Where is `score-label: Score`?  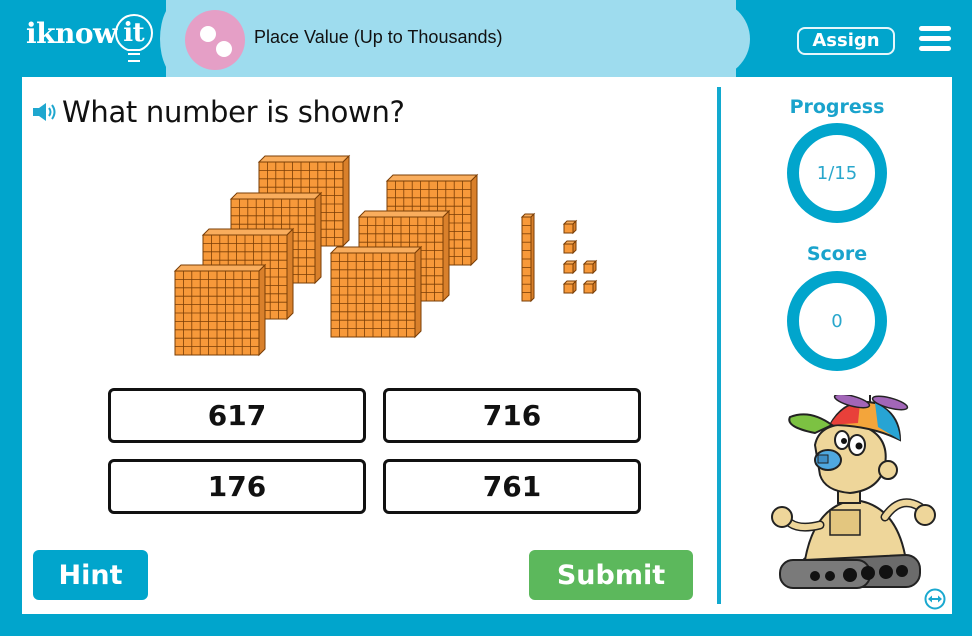 score-label: Score is located at coordinates (837, 254).